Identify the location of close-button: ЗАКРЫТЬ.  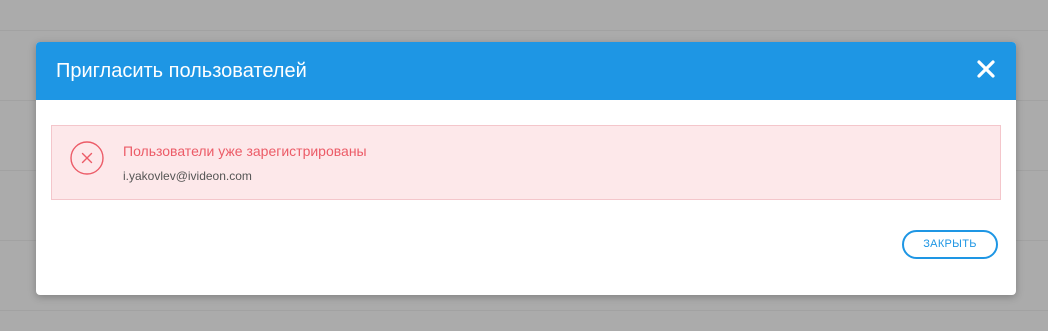
(950, 244).